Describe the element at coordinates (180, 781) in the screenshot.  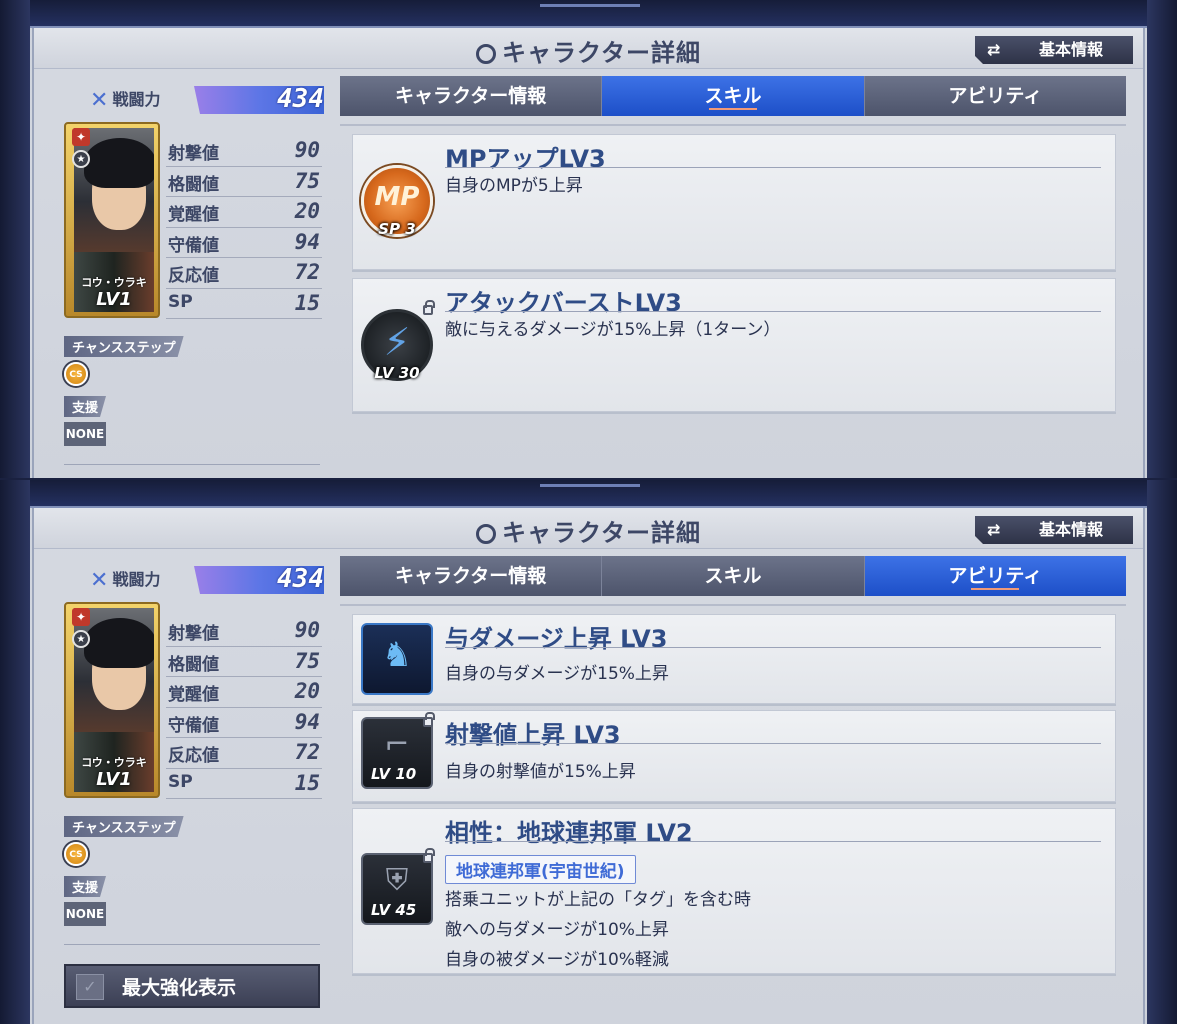
I see `stat-label: SP` at that location.